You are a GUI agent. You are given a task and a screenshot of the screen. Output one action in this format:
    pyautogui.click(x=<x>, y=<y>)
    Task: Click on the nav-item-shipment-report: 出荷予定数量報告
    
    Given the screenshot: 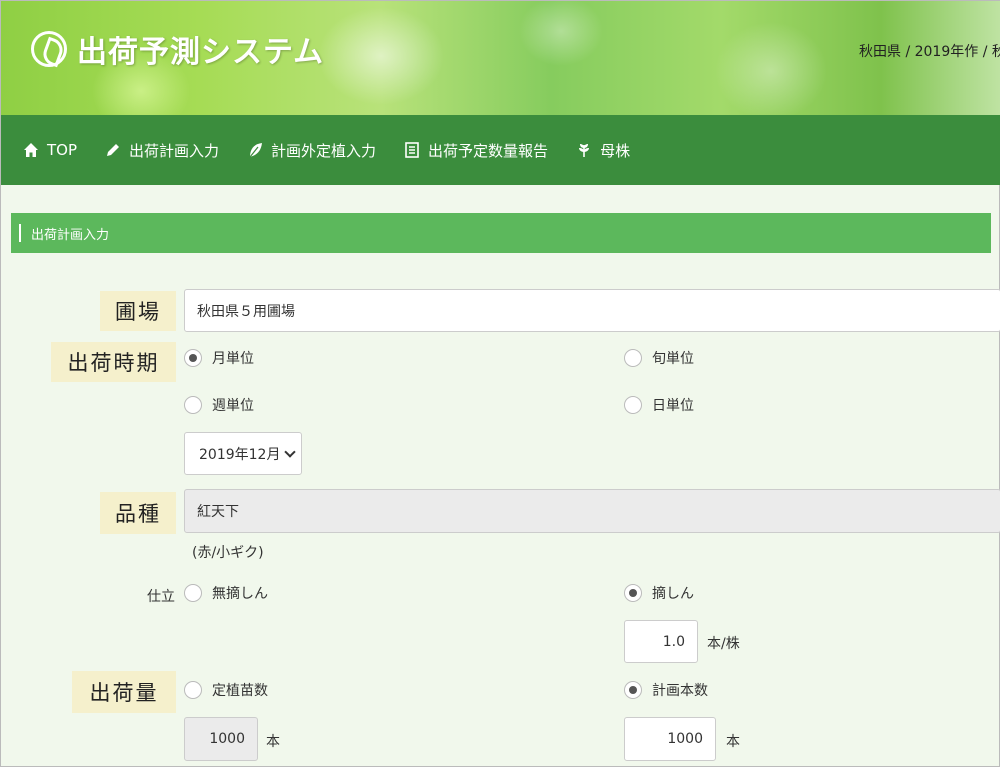 What is the action you would take?
    pyautogui.click(x=476, y=150)
    